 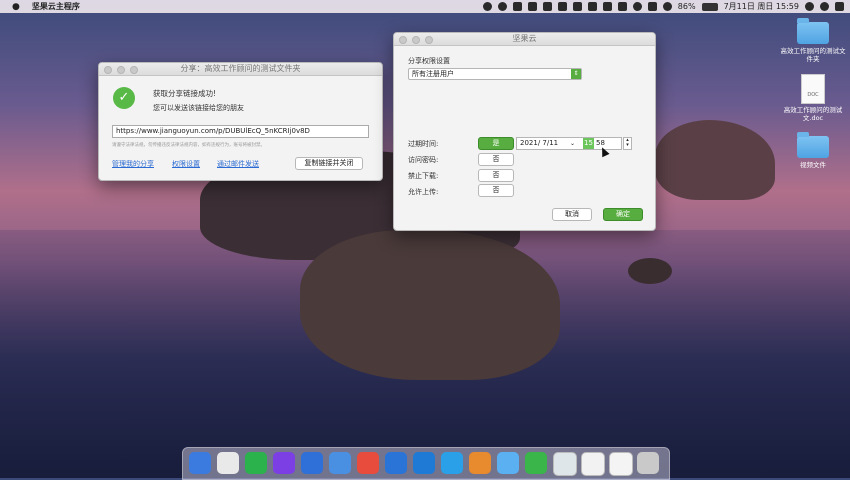 I want to click on audience-select: 所有注册用户 ⇕, so click(x=495, y=74).